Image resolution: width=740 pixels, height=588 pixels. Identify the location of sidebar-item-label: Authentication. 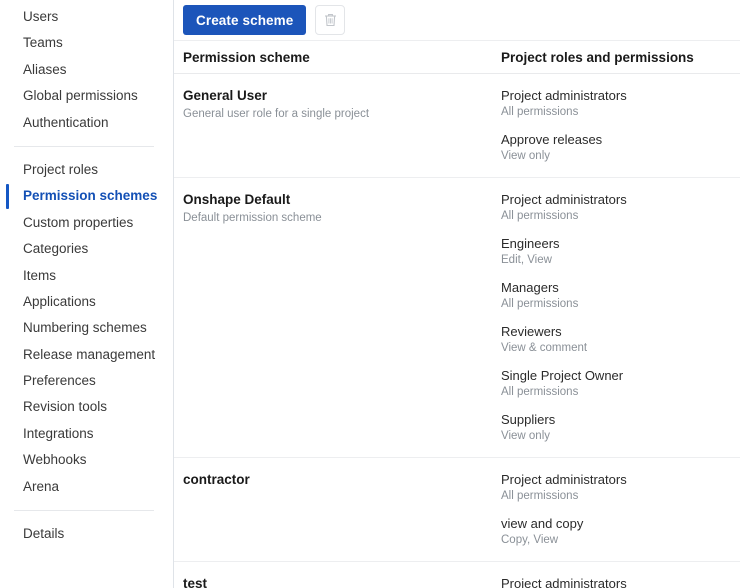
(66, 122).